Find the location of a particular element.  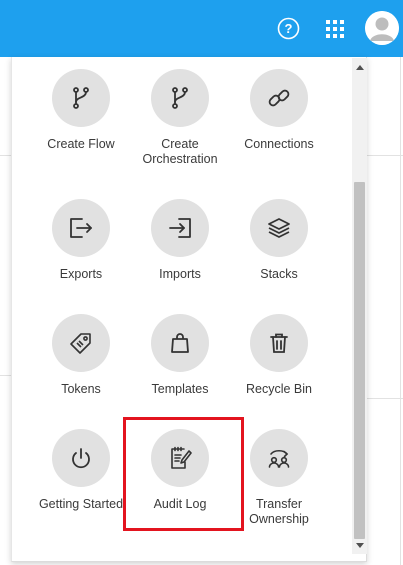

scroll-thumb is located at coordinates (359, 360).